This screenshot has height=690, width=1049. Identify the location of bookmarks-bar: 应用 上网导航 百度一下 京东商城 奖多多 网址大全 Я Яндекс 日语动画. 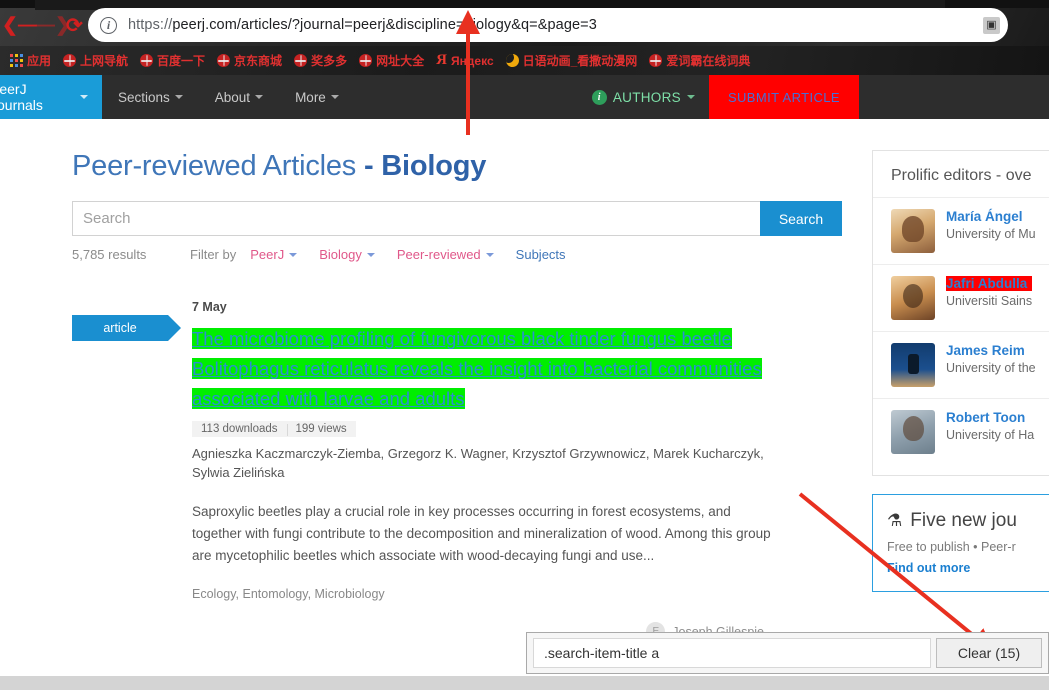
(524, 60).